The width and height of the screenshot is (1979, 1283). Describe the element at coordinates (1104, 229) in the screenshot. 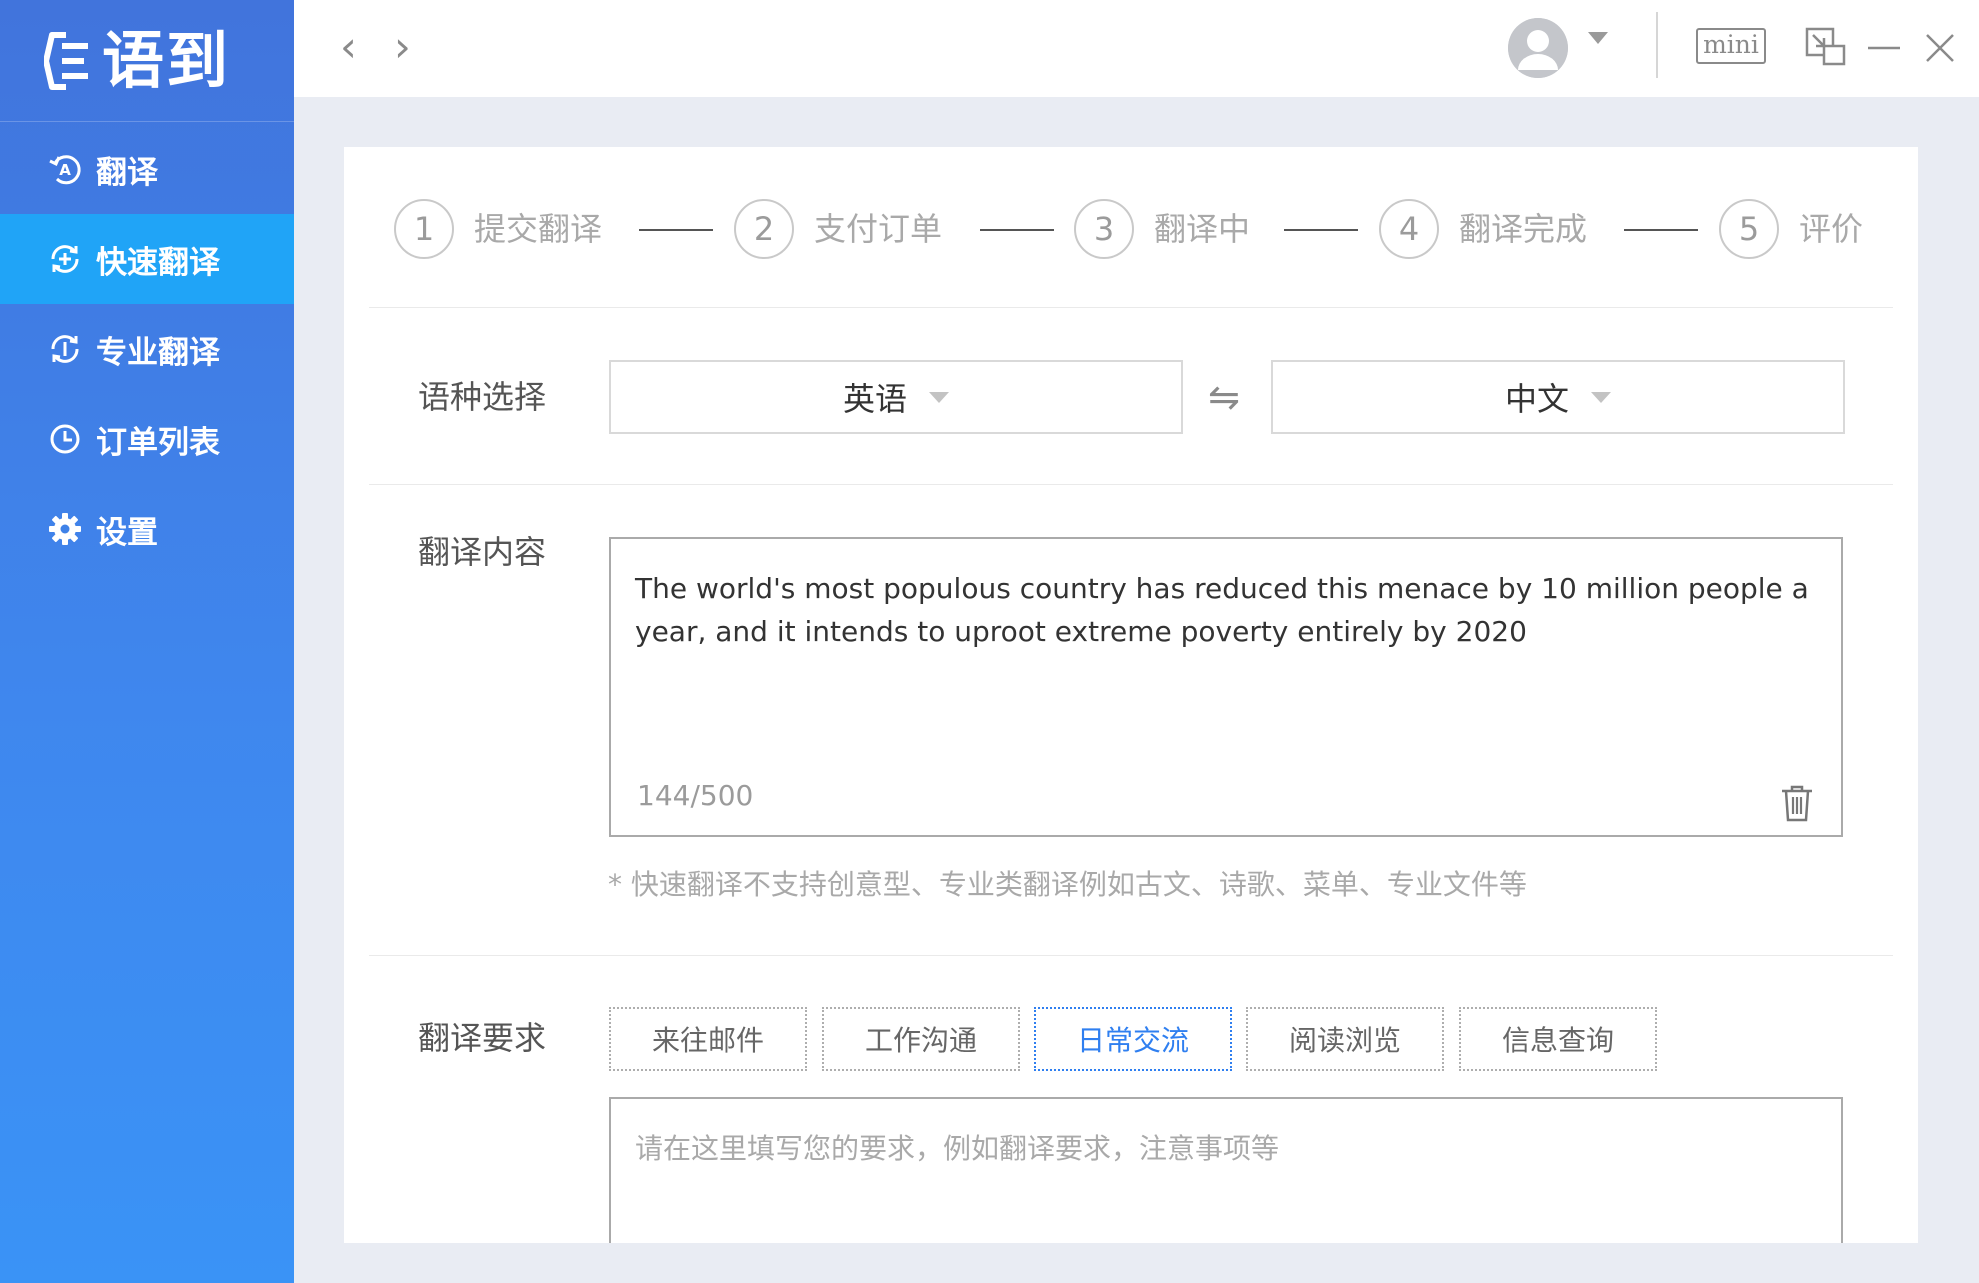

I see `step-number: 3` at that location.